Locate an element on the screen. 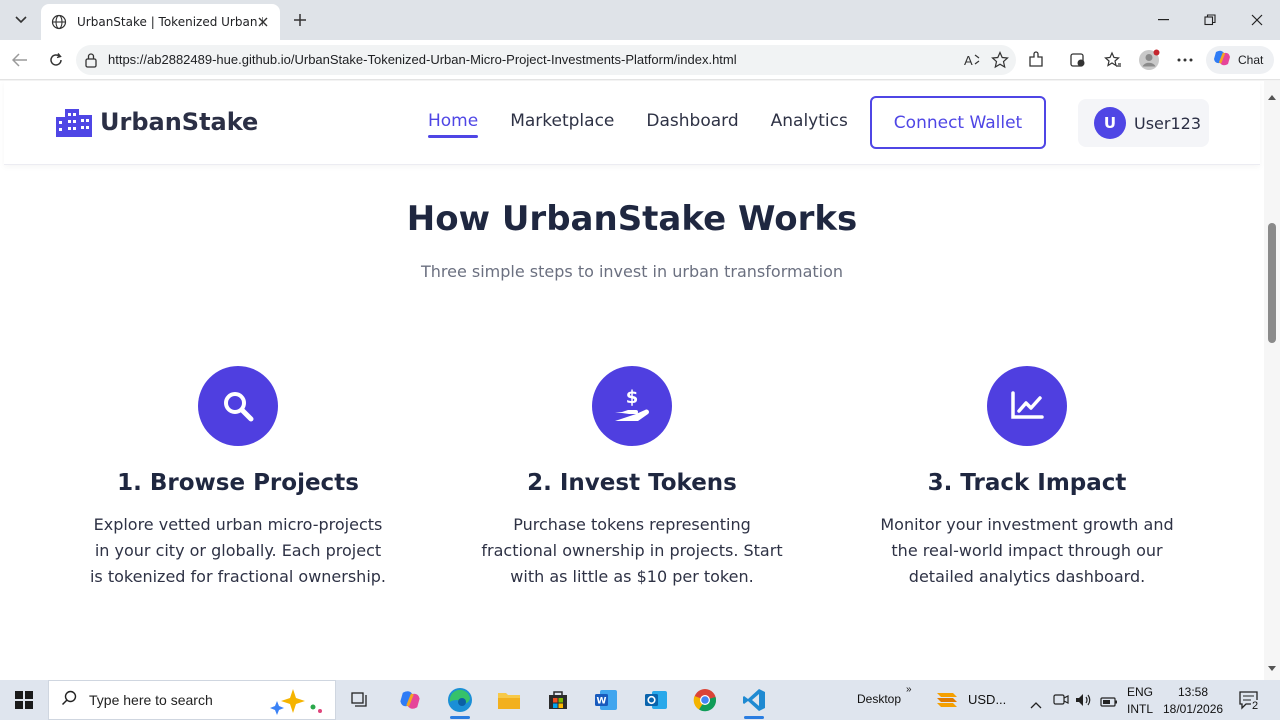 Image resolution: width=1280 pixels, height=720 pixels. outlook-icon is located at coordinates (656, 700).